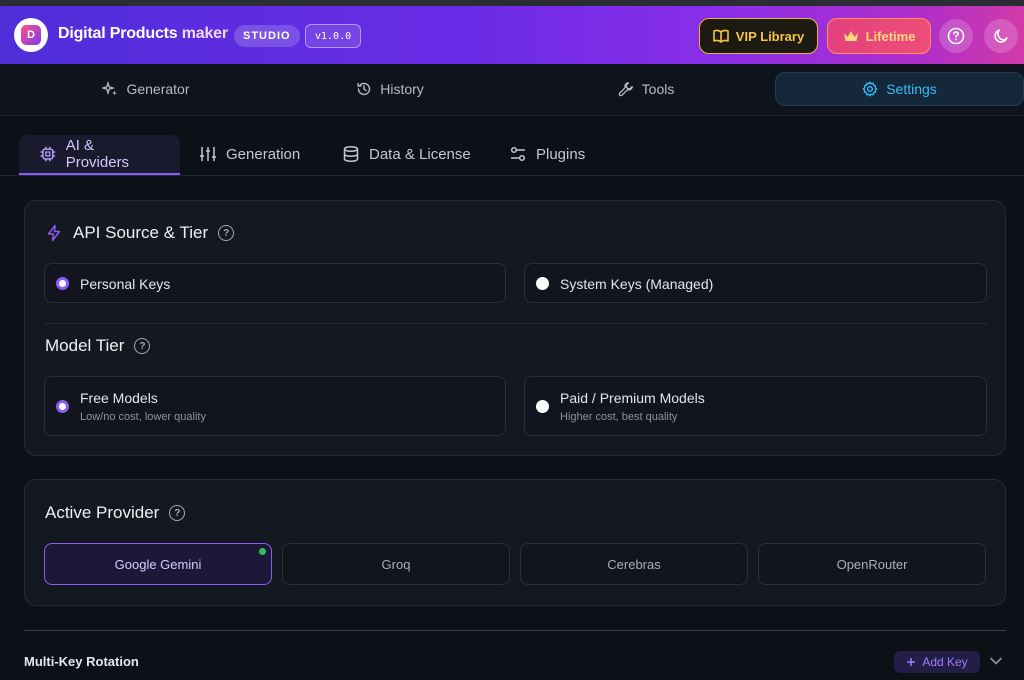  What do you see at coordinates (143, 417) in the screenshot?
I see `free-models-desc: Low/no cost, lower quality` at bounding box center [143, 417].